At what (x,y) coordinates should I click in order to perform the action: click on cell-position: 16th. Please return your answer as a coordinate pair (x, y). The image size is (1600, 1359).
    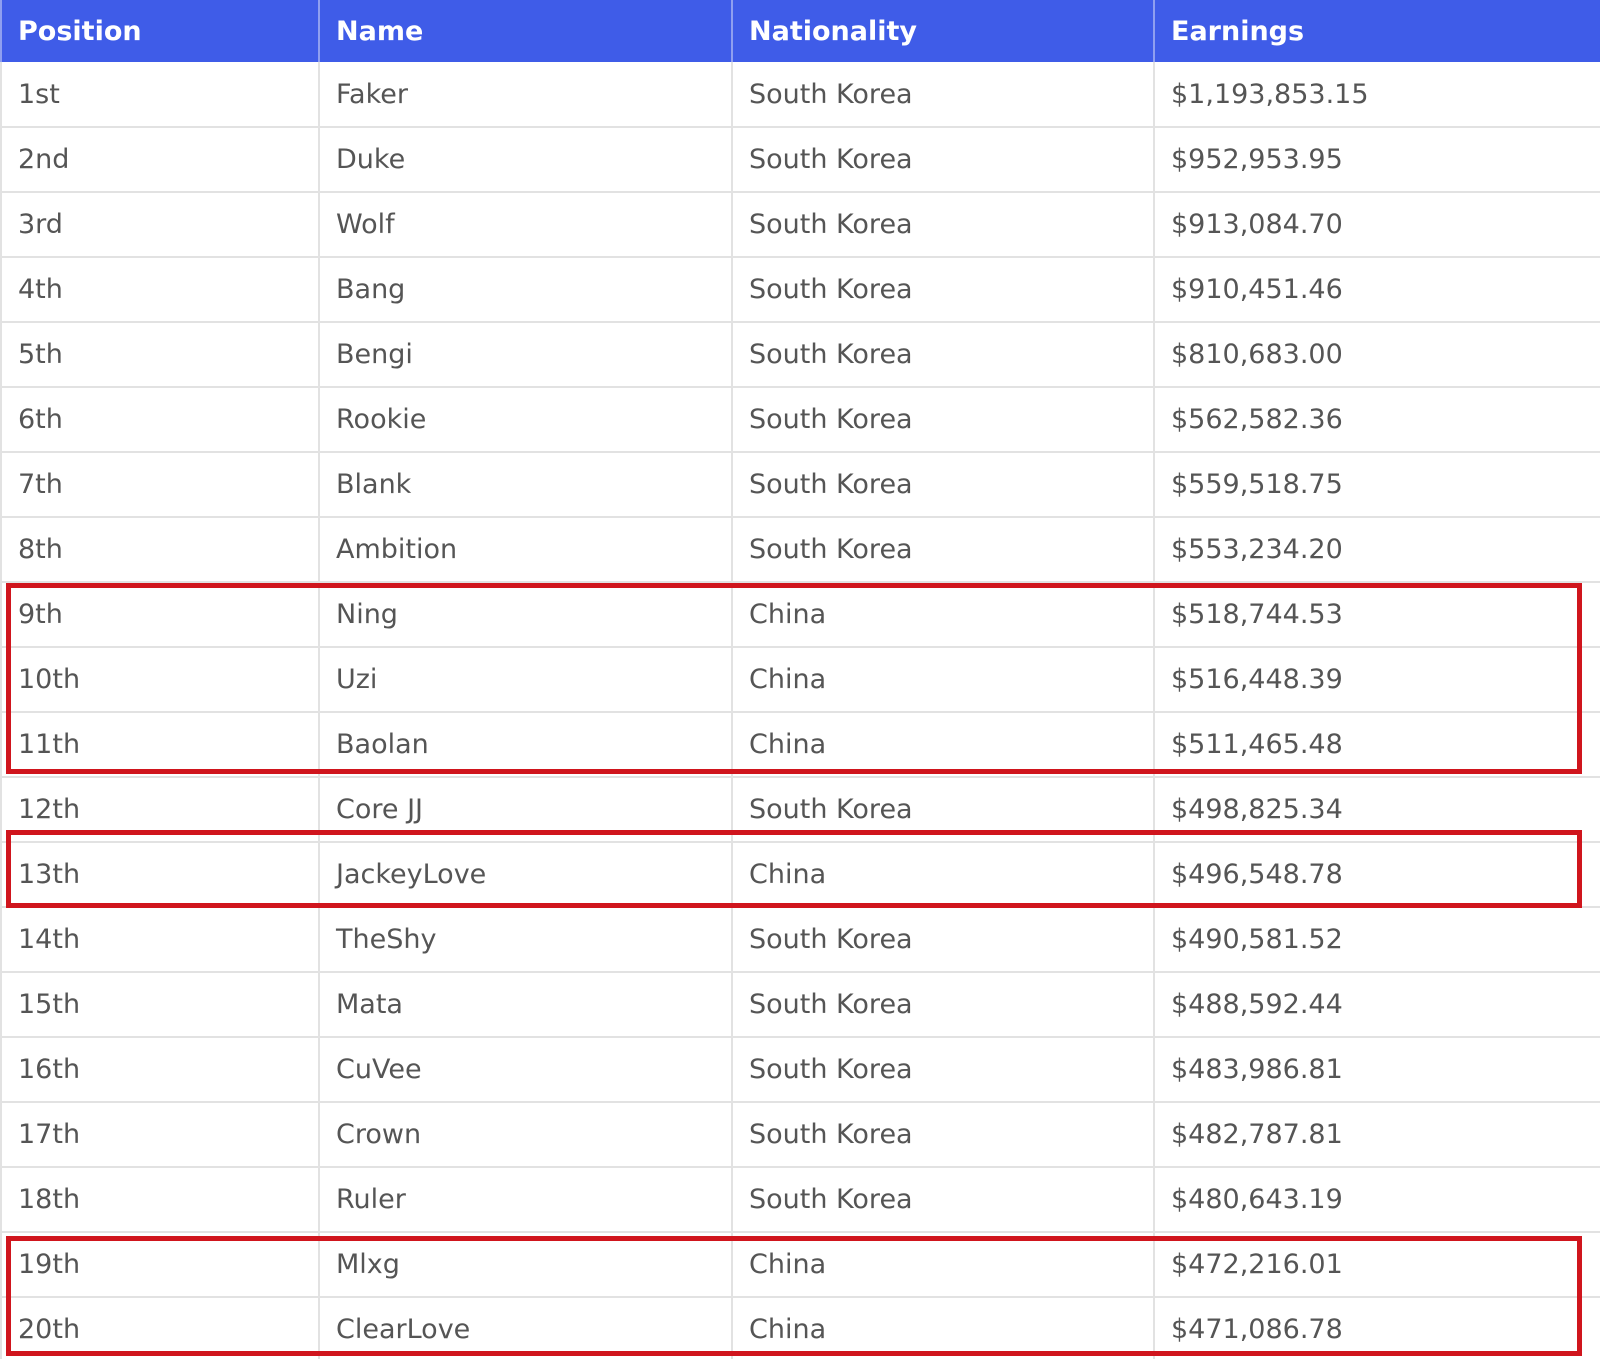
    Looking at the image, I should click on (160, 1069).